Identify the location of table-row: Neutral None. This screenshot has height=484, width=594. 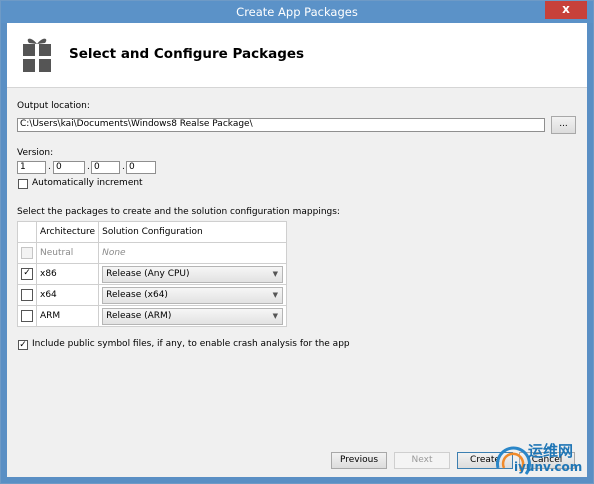
(152, 253).